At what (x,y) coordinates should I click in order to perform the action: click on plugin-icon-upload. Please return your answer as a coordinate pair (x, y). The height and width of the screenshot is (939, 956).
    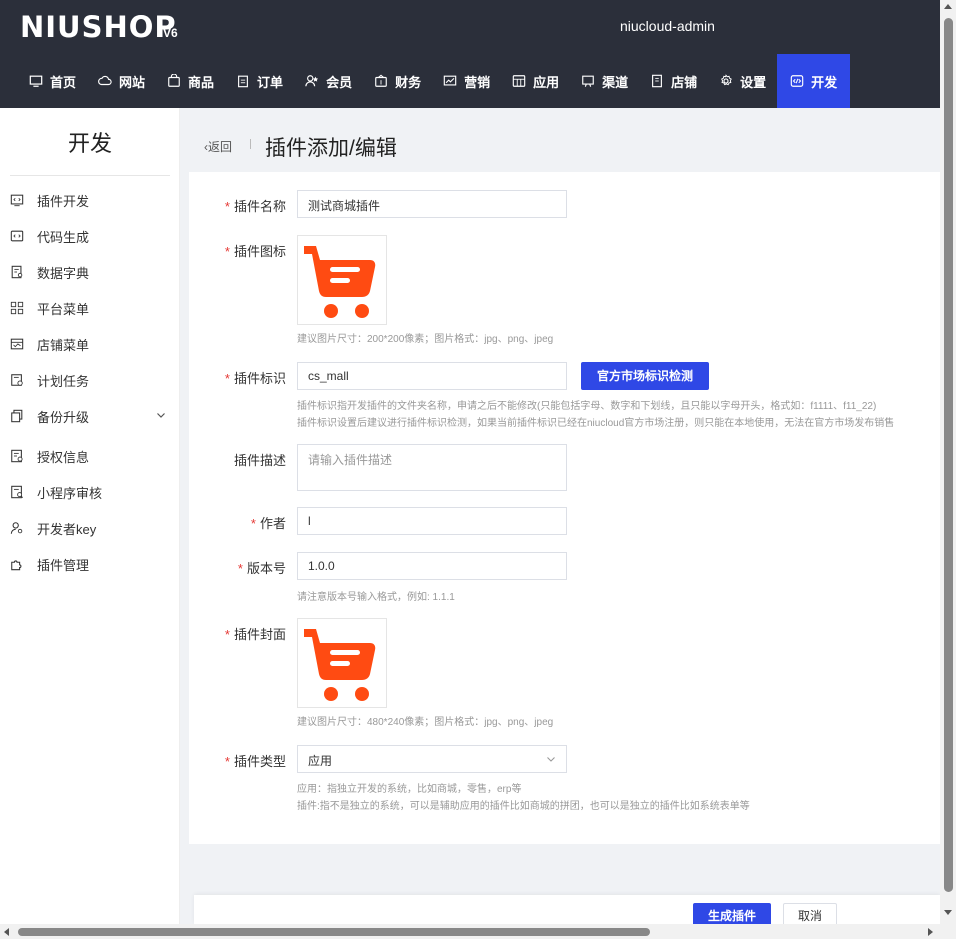
    Looking at the image, I should click on (342, 280).